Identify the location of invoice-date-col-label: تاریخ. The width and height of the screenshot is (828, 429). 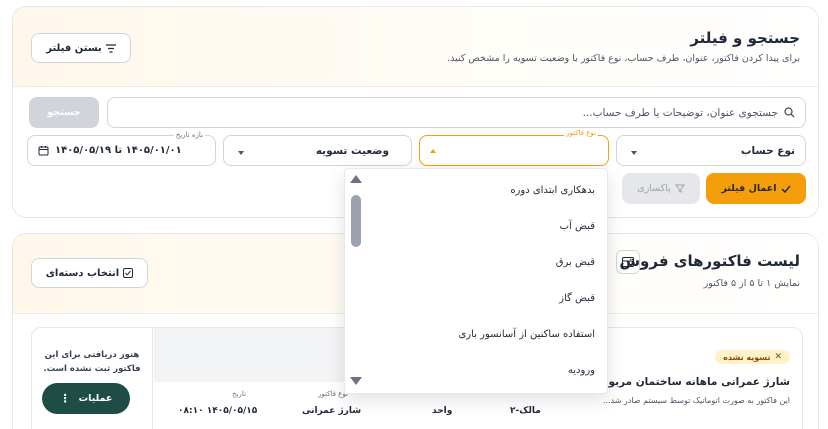
(239, 394).